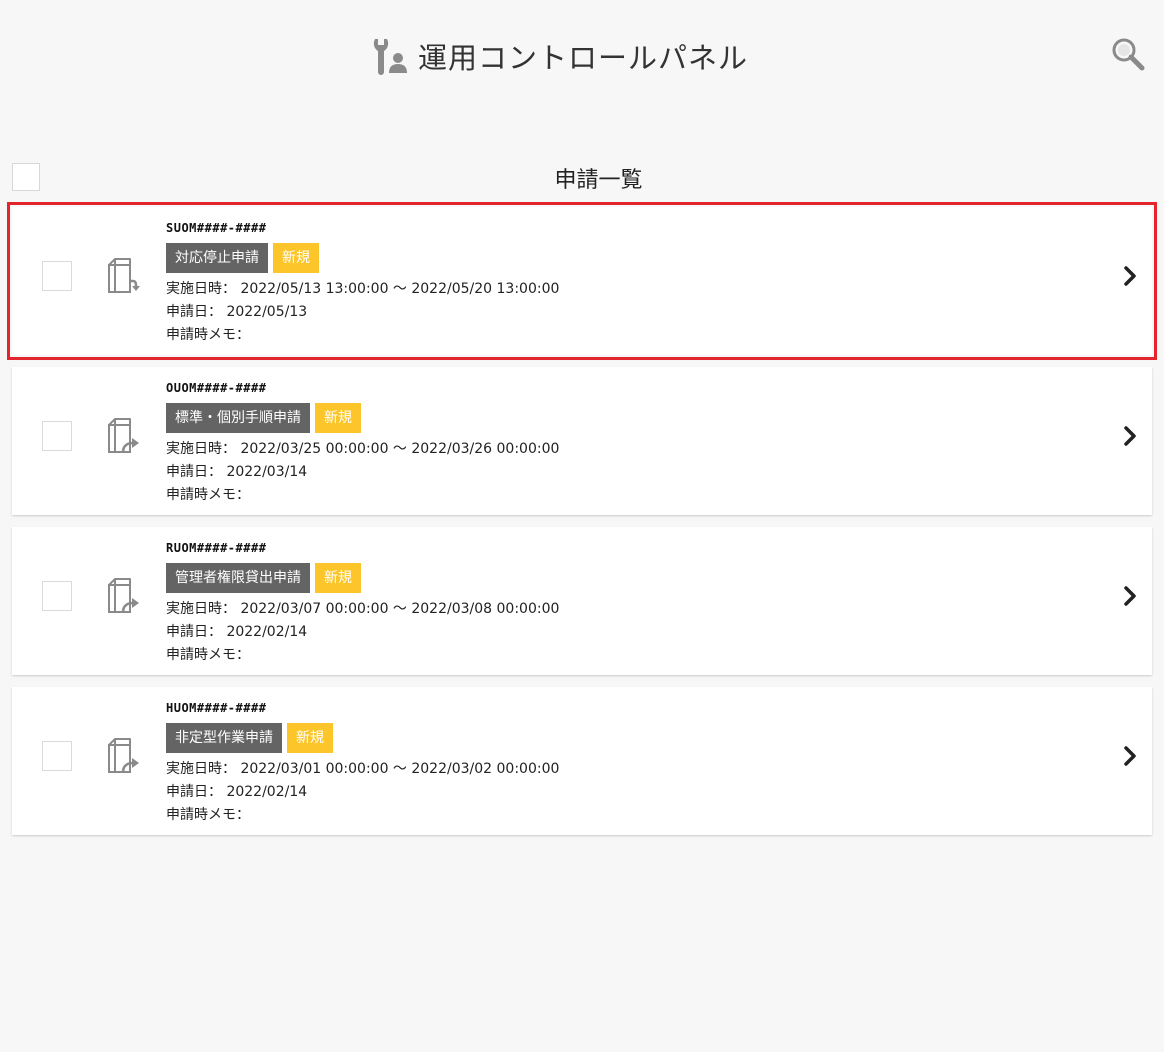  What do you see at coordinates (583, 58) in the screenshot?
I see `page-title: 運用コントロールパネル` at bounding box center [583, 58].